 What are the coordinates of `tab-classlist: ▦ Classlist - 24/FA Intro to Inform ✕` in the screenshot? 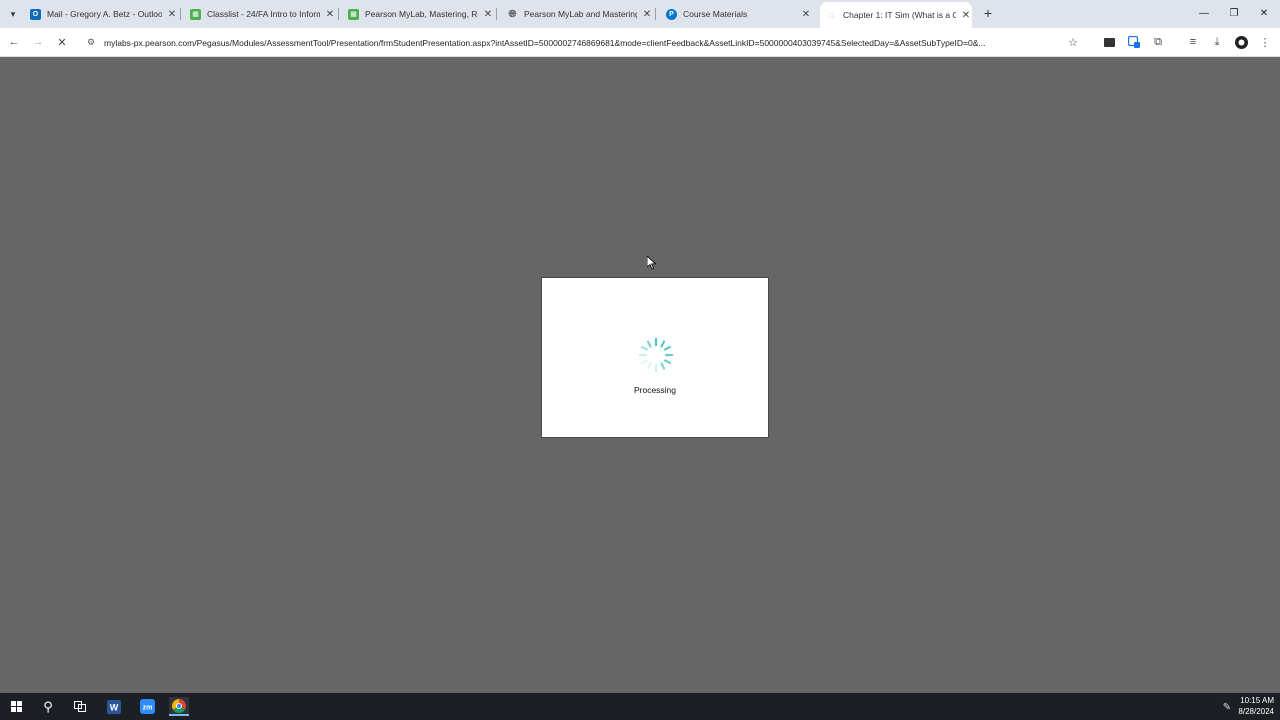 It's located at (264, 14).